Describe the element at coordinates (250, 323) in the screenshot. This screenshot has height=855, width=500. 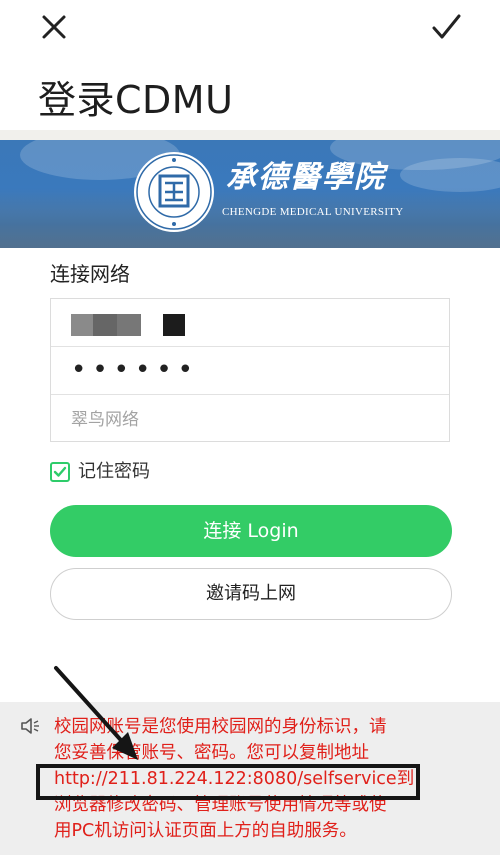
I see `username-field` at that location.